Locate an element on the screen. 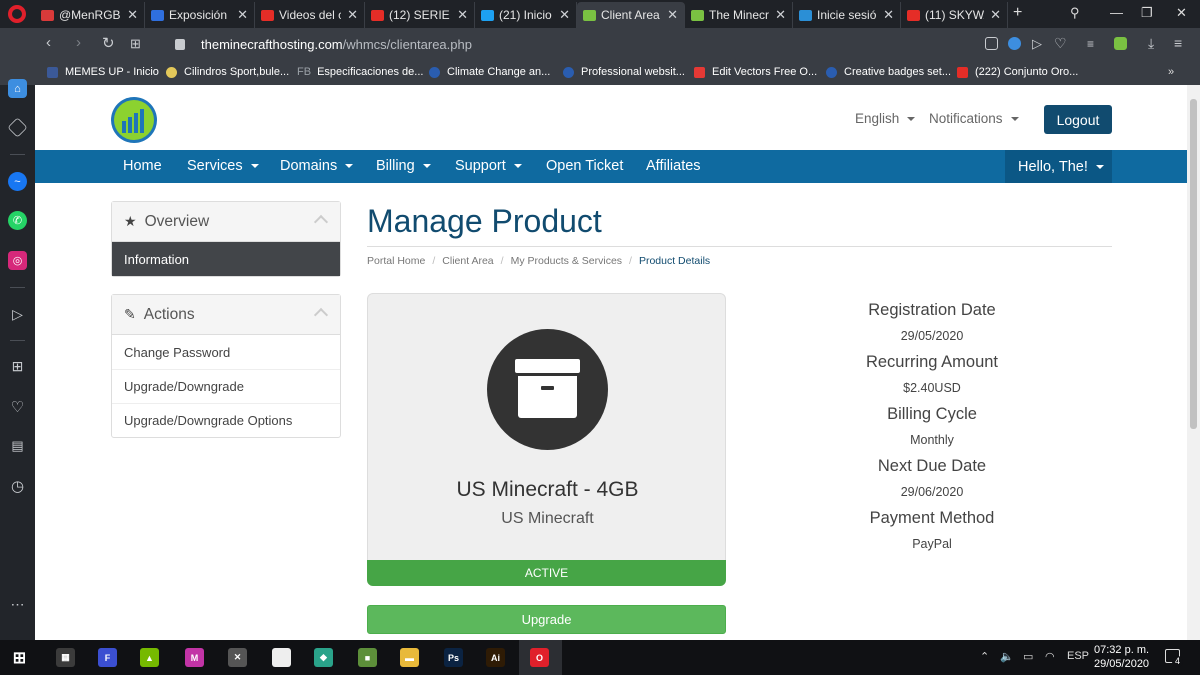  taskbar-file-icon is located at coordinates (281, 657).